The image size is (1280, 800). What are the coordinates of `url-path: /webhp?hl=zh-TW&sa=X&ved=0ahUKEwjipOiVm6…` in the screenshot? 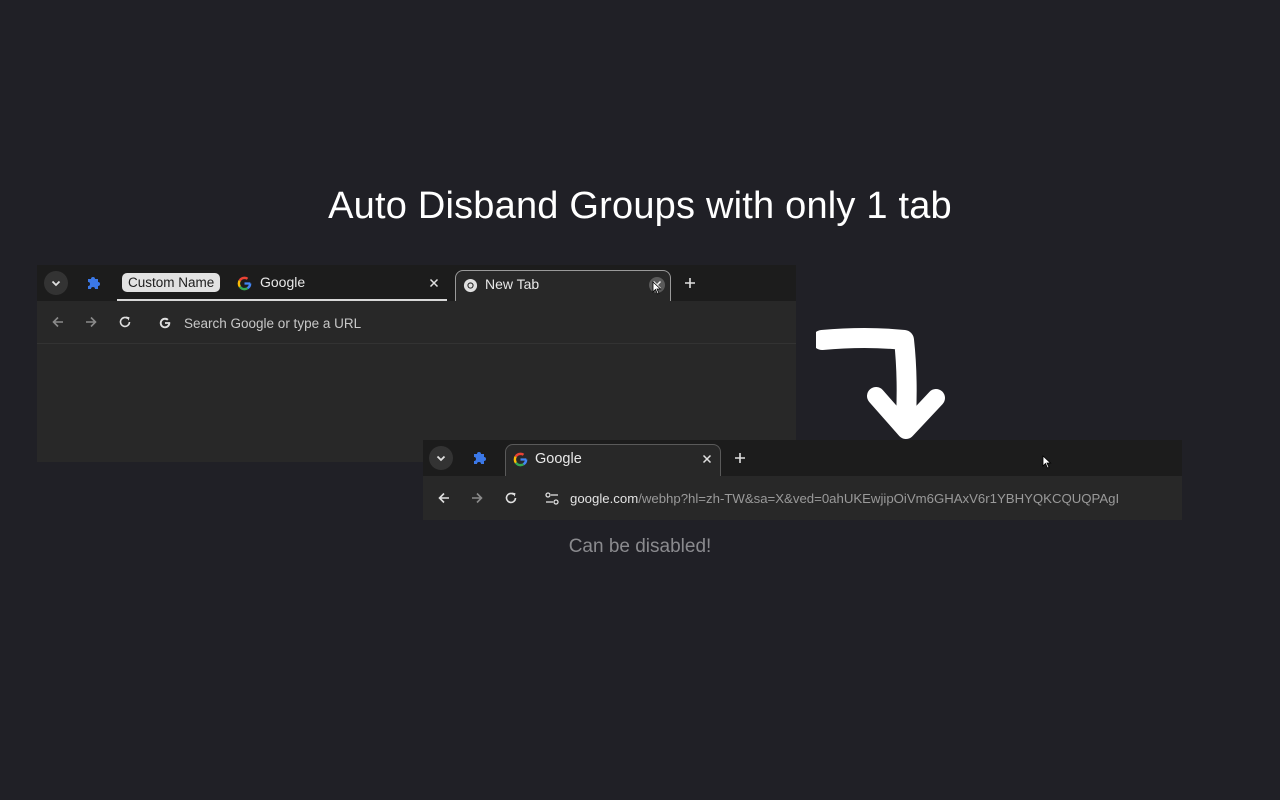 It's located at (879, 498).